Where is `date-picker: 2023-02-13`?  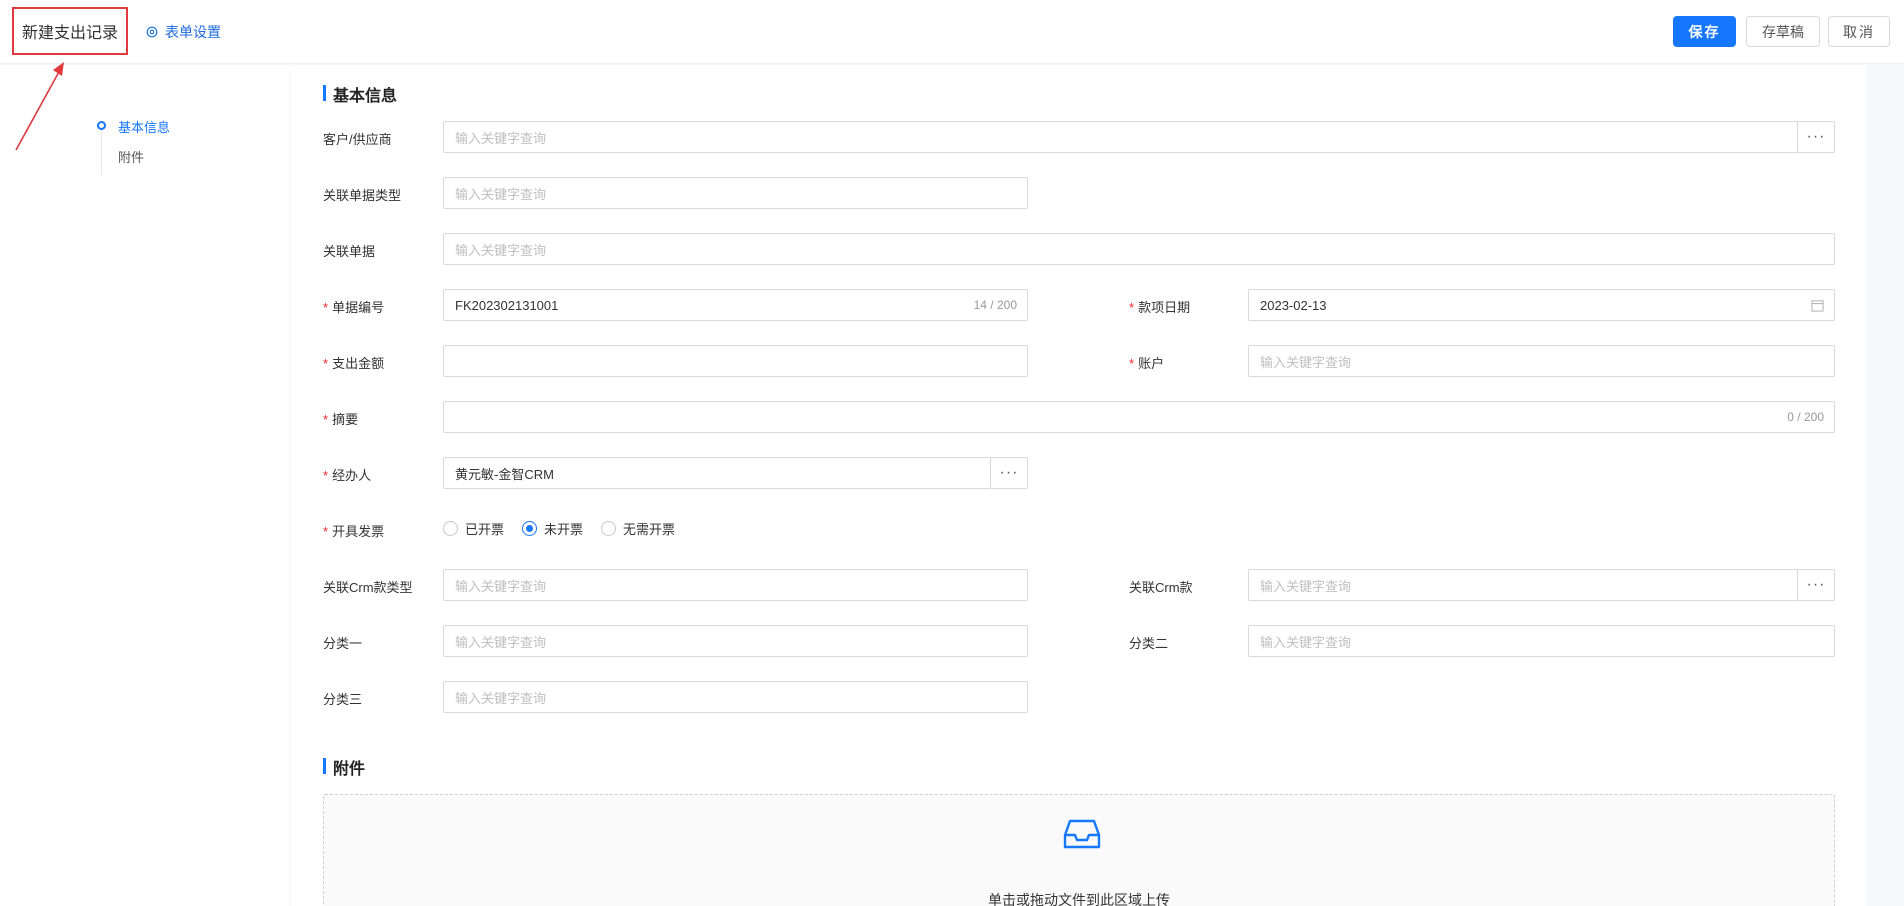
date-picker: 2023-02-13 is located at coordinates (1541, 305).